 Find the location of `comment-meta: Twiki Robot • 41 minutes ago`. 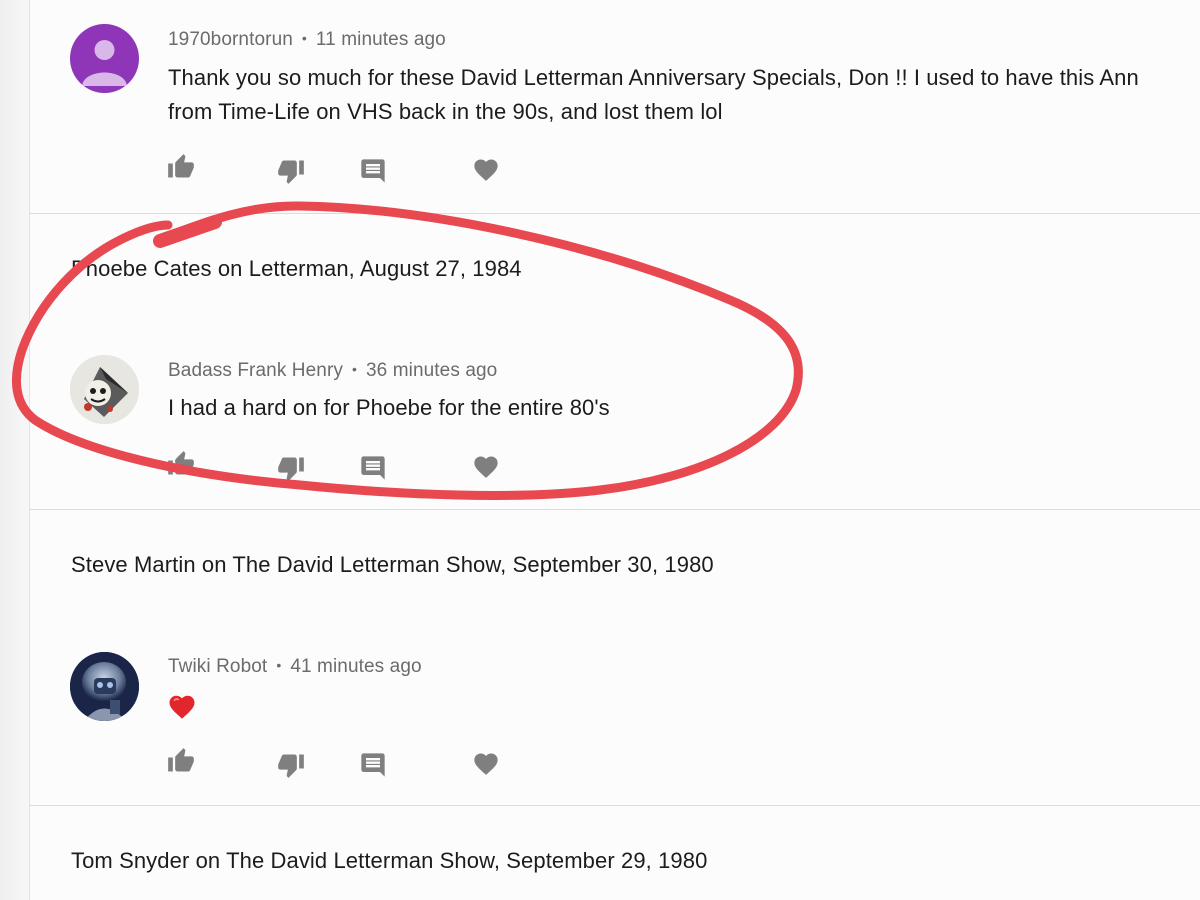

comment-meta: Twiki Robot • 41 minutes ago is located at coordinates (295, 666).